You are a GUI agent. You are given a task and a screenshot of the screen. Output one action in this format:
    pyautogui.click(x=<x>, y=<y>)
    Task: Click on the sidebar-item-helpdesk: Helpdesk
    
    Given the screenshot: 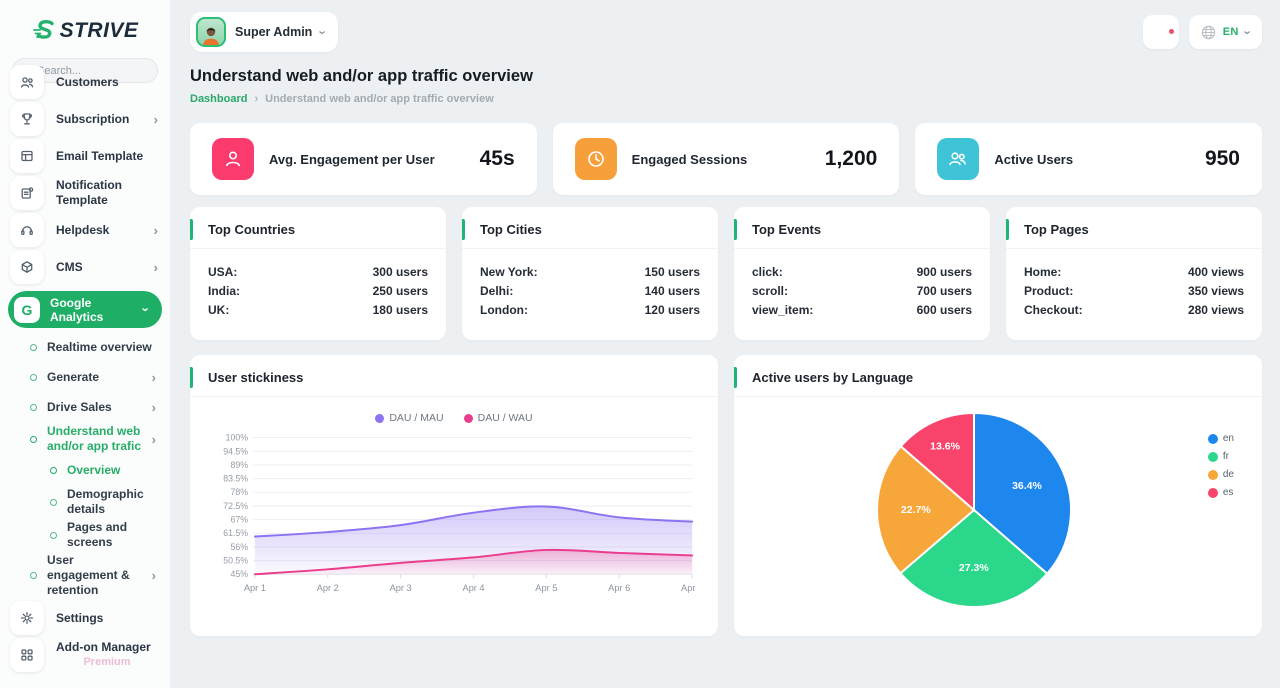 What is the action you would take?
    pyautogui.click(x=85, y=230)
    